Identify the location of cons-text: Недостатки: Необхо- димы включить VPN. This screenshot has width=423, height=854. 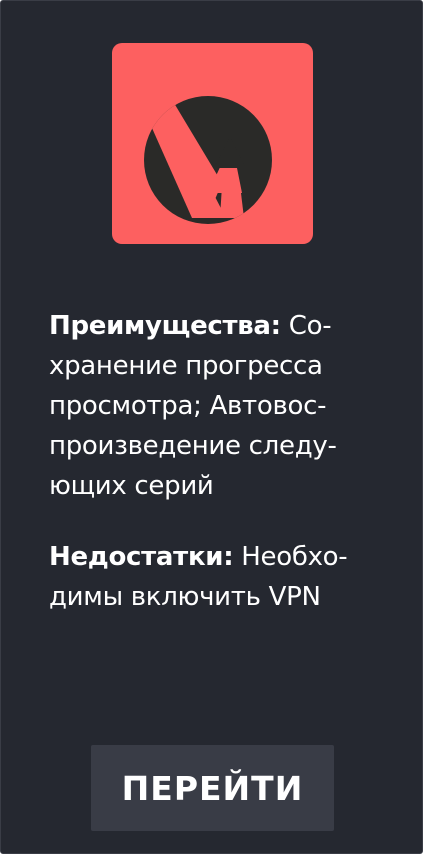
(214, 577).